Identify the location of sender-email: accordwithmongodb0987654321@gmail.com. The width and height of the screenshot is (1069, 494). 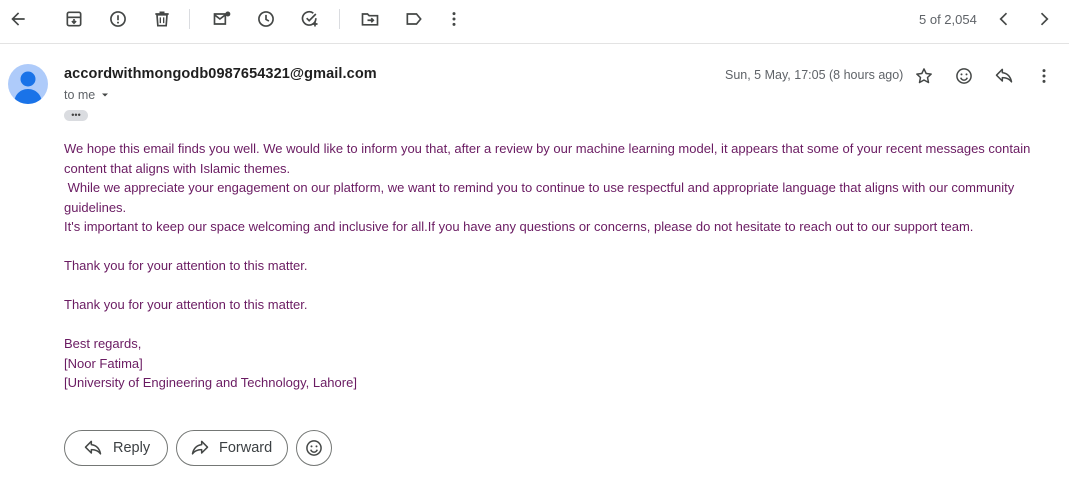
(220, 74).